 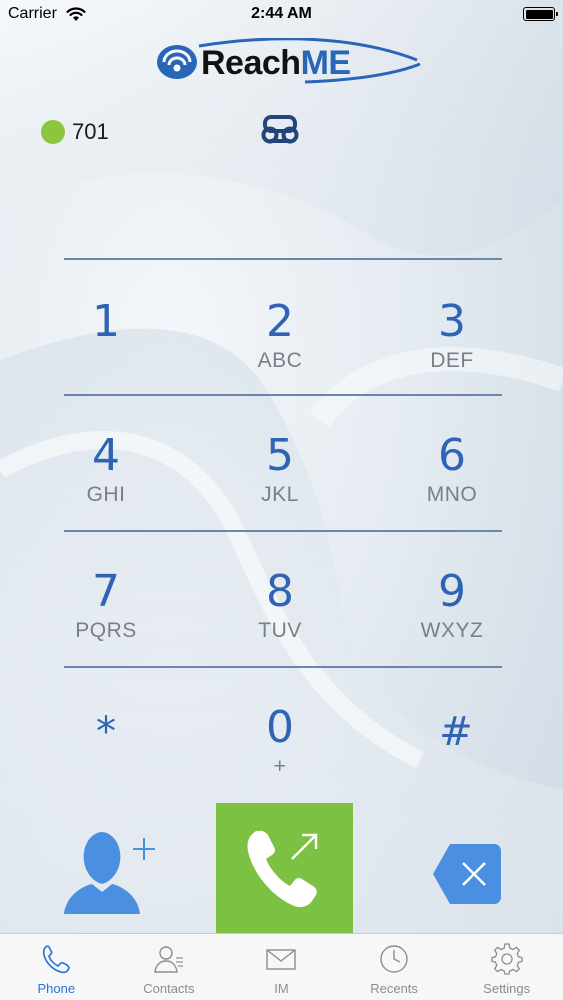 What do you see at coordinates (106, 455) in the screenshot?
I see `key-digit: 4` at bounding box center [106, 455].